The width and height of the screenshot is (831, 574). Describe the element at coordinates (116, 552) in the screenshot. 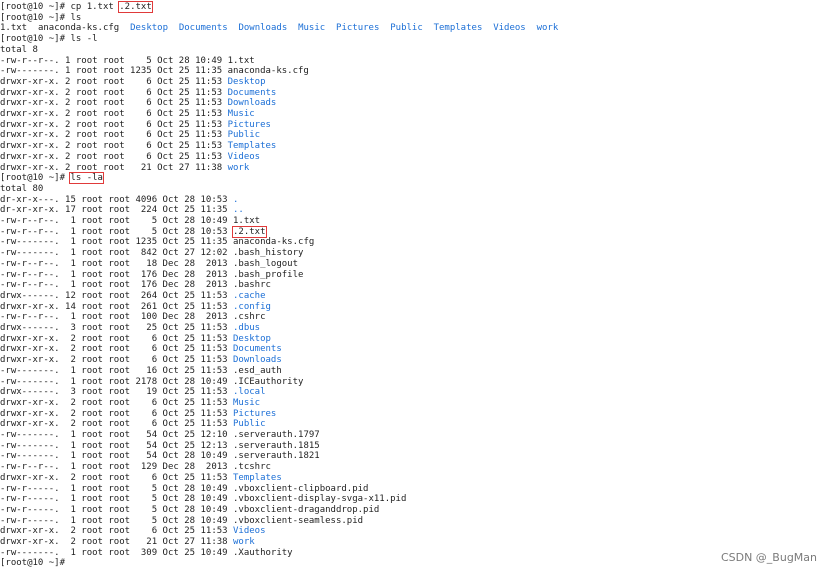

I see `file-metadata: -rw-------. 1 root root 309 Oct 25 10:49` at that location.